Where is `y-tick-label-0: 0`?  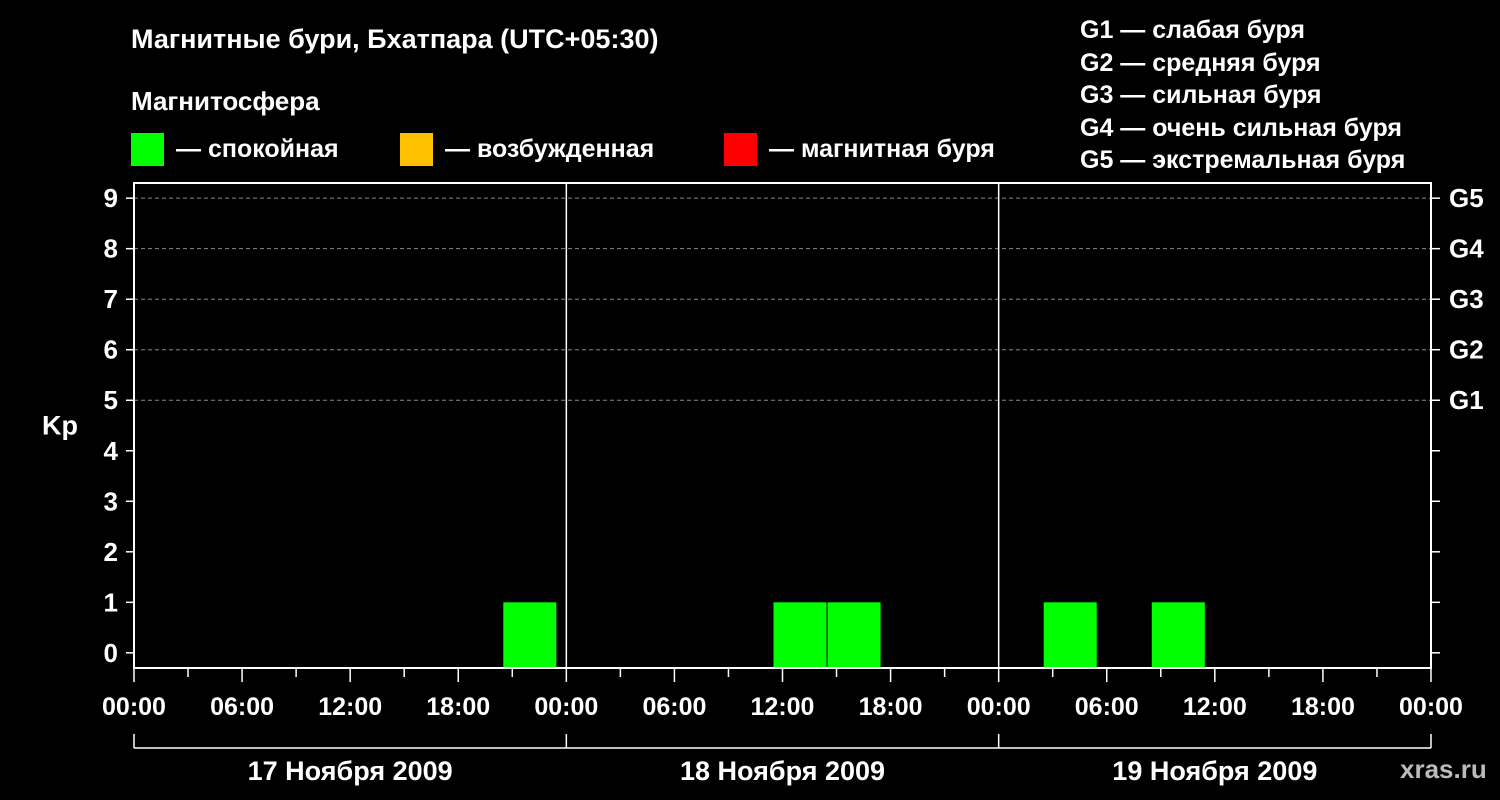 y-tick-label-0: 0 is located at coordinates (111, 653).